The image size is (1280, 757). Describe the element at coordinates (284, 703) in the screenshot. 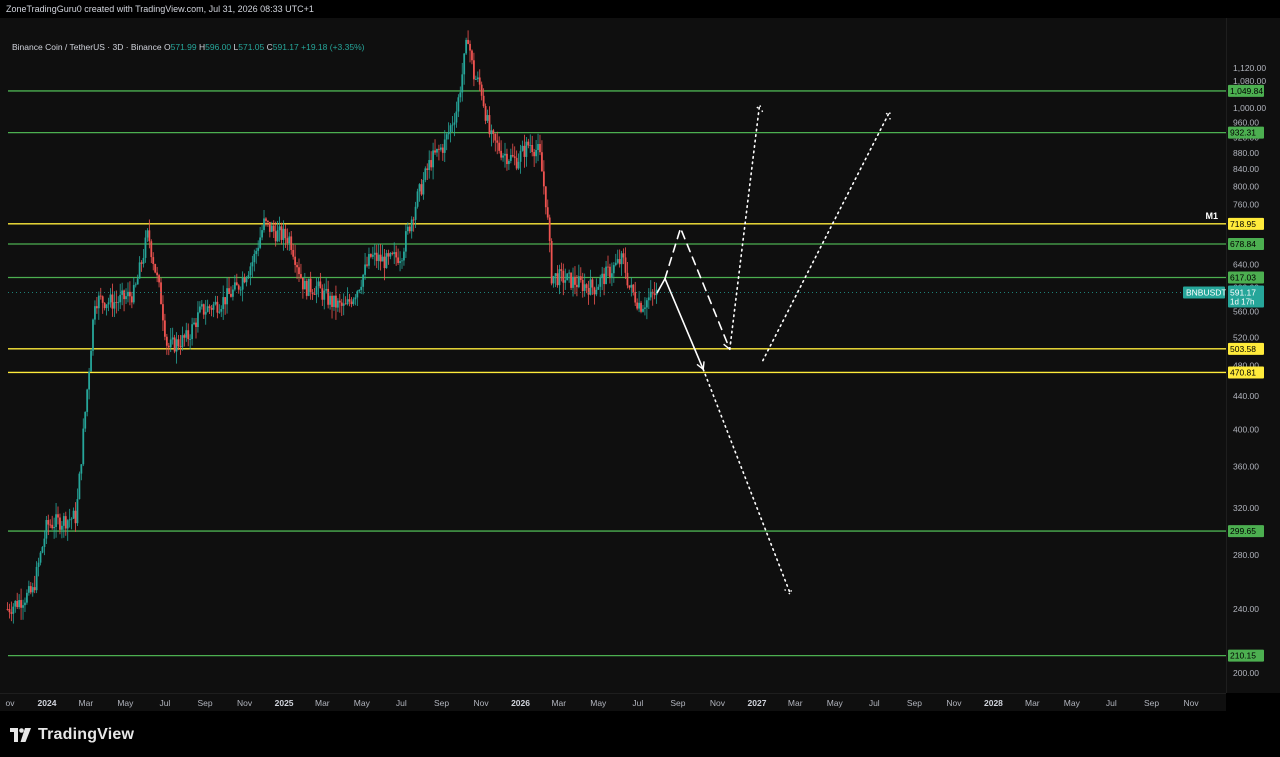

I see `time-tick-label: 2025` at that location.